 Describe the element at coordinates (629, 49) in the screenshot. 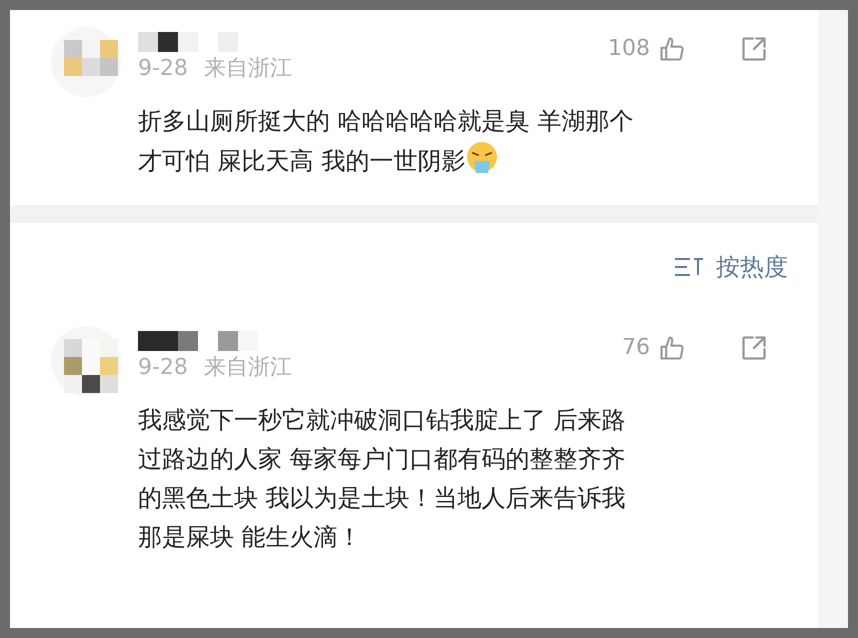

I see `like-count: 108` at that location.